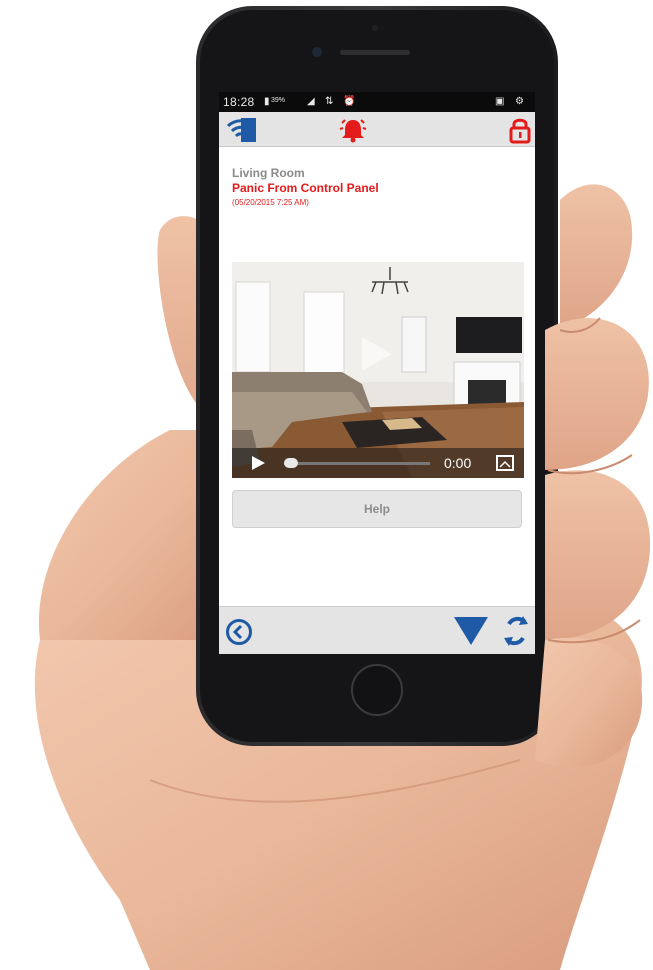 The height and width of the screenshot is (970, 653). I want to click on play-icon, so click(258, 463).